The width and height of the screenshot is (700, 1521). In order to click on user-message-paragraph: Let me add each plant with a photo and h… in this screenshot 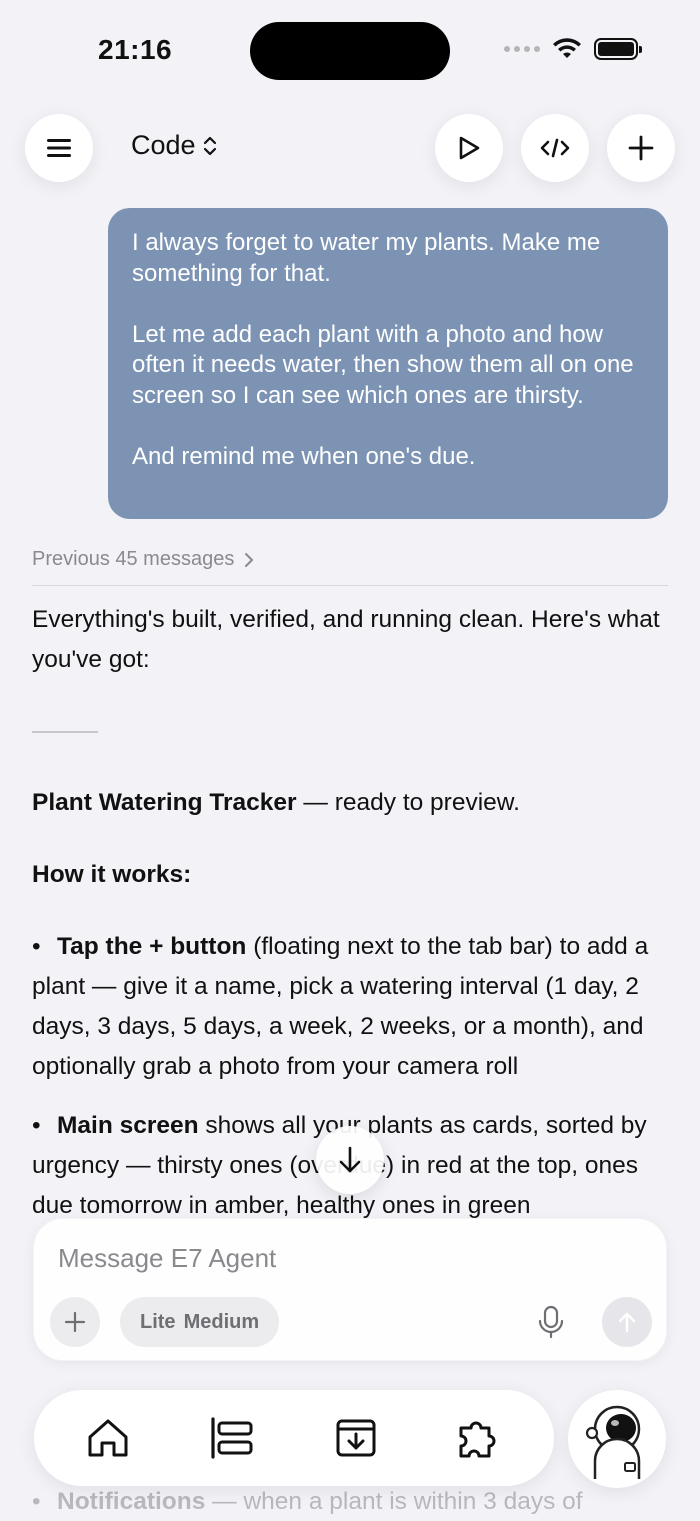, I will do `click(383, 364)`.